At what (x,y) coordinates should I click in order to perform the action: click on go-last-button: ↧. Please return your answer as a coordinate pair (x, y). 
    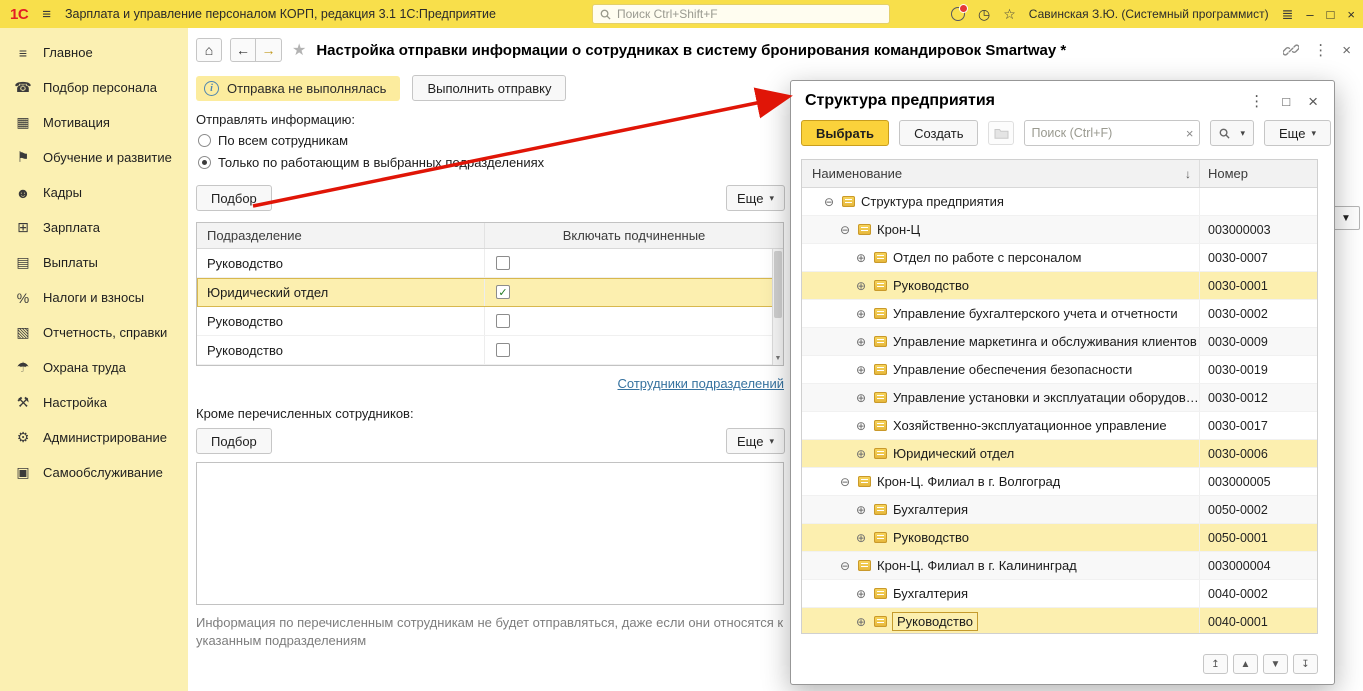
    Looking at the image, I should click on (1305, 664).